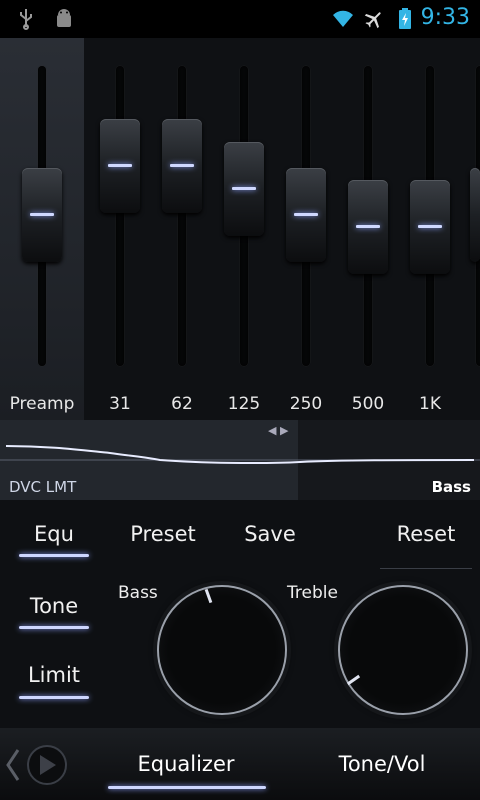  What do you see at coordinates (187, 787) in the screenshot?
I see `tab-equalizer-underline` at bounding box center [187, 787].